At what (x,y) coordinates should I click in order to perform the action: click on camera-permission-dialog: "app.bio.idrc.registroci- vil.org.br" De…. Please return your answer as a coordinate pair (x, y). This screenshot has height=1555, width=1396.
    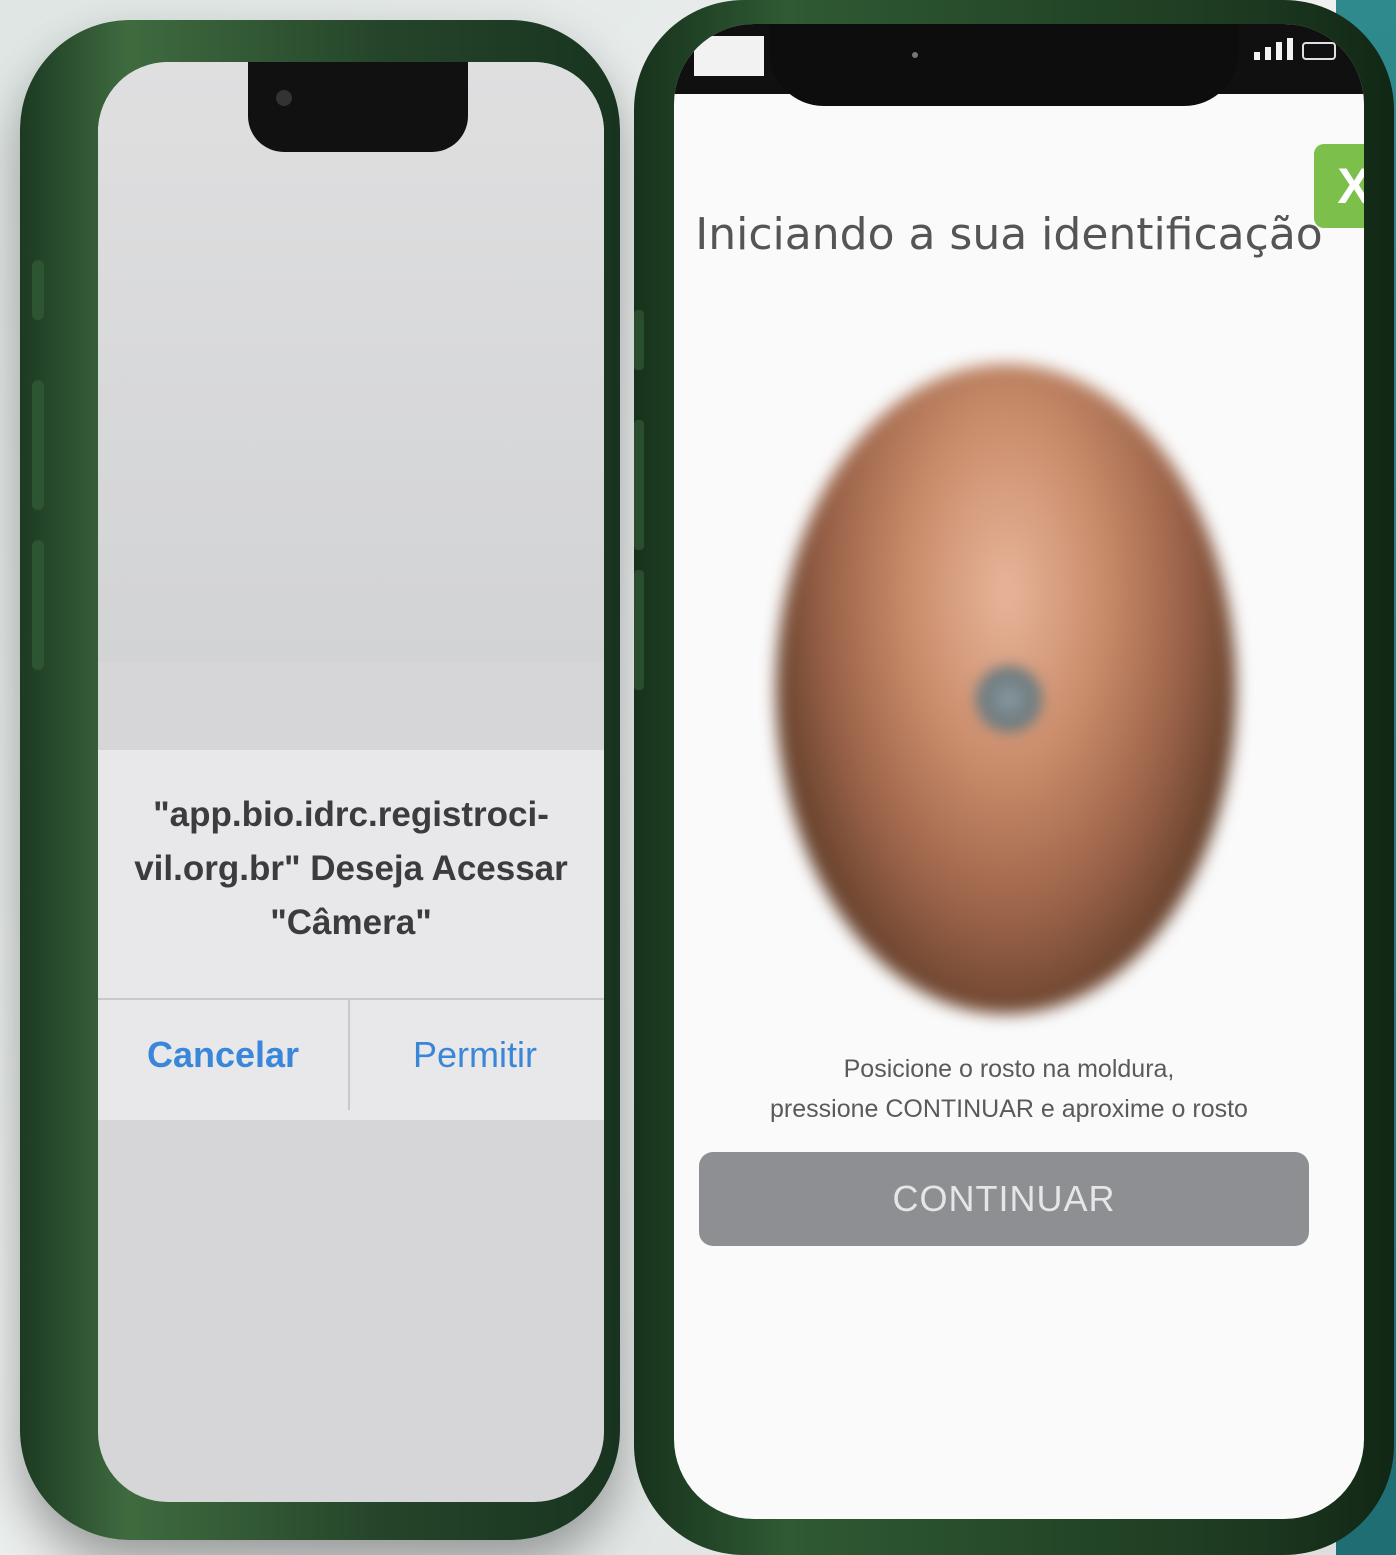
    Looking at the image, I should click on (351, 935).